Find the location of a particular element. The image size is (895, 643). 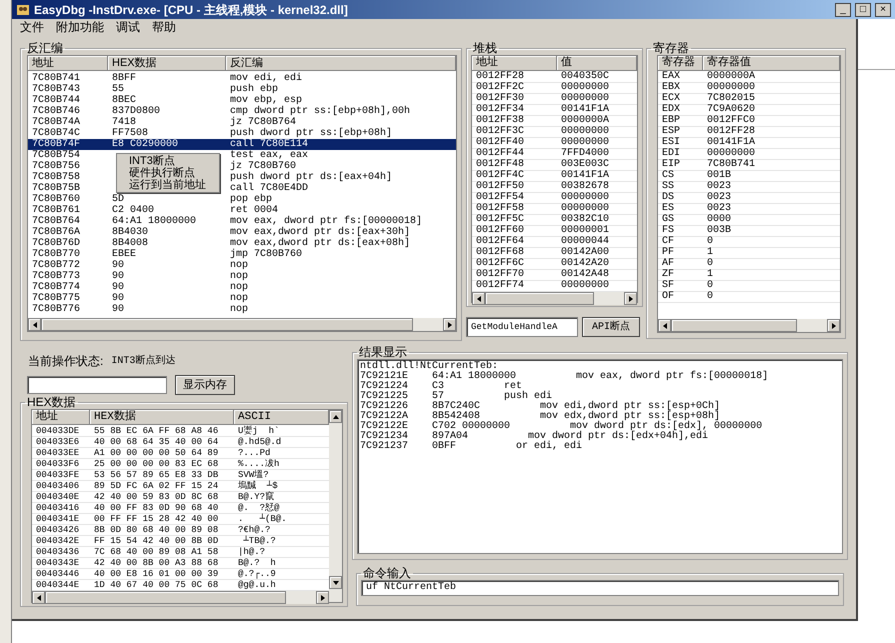

column-header: 值 is located at coordinates (597, 63).